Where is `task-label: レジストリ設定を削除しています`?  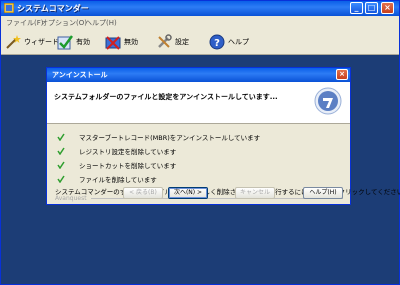 task-label: レジストリ設定を削除しています is located at coordinates (128, 152).